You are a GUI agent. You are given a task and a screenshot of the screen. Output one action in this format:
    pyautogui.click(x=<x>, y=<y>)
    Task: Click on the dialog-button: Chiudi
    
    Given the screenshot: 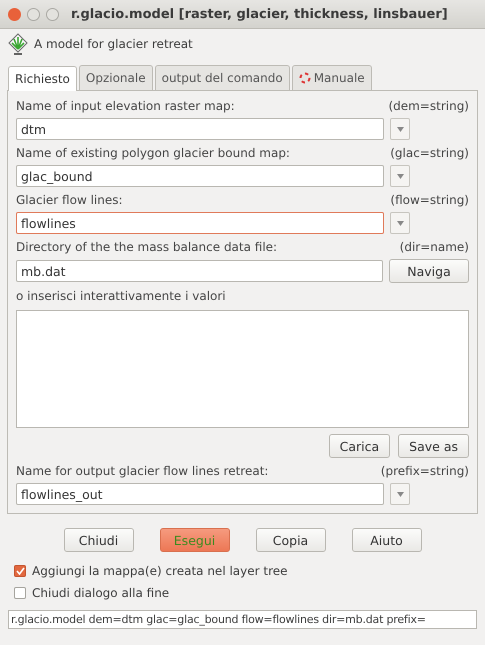 What is the action you would take?
    pyautogui.click(x=99, y=540)
    